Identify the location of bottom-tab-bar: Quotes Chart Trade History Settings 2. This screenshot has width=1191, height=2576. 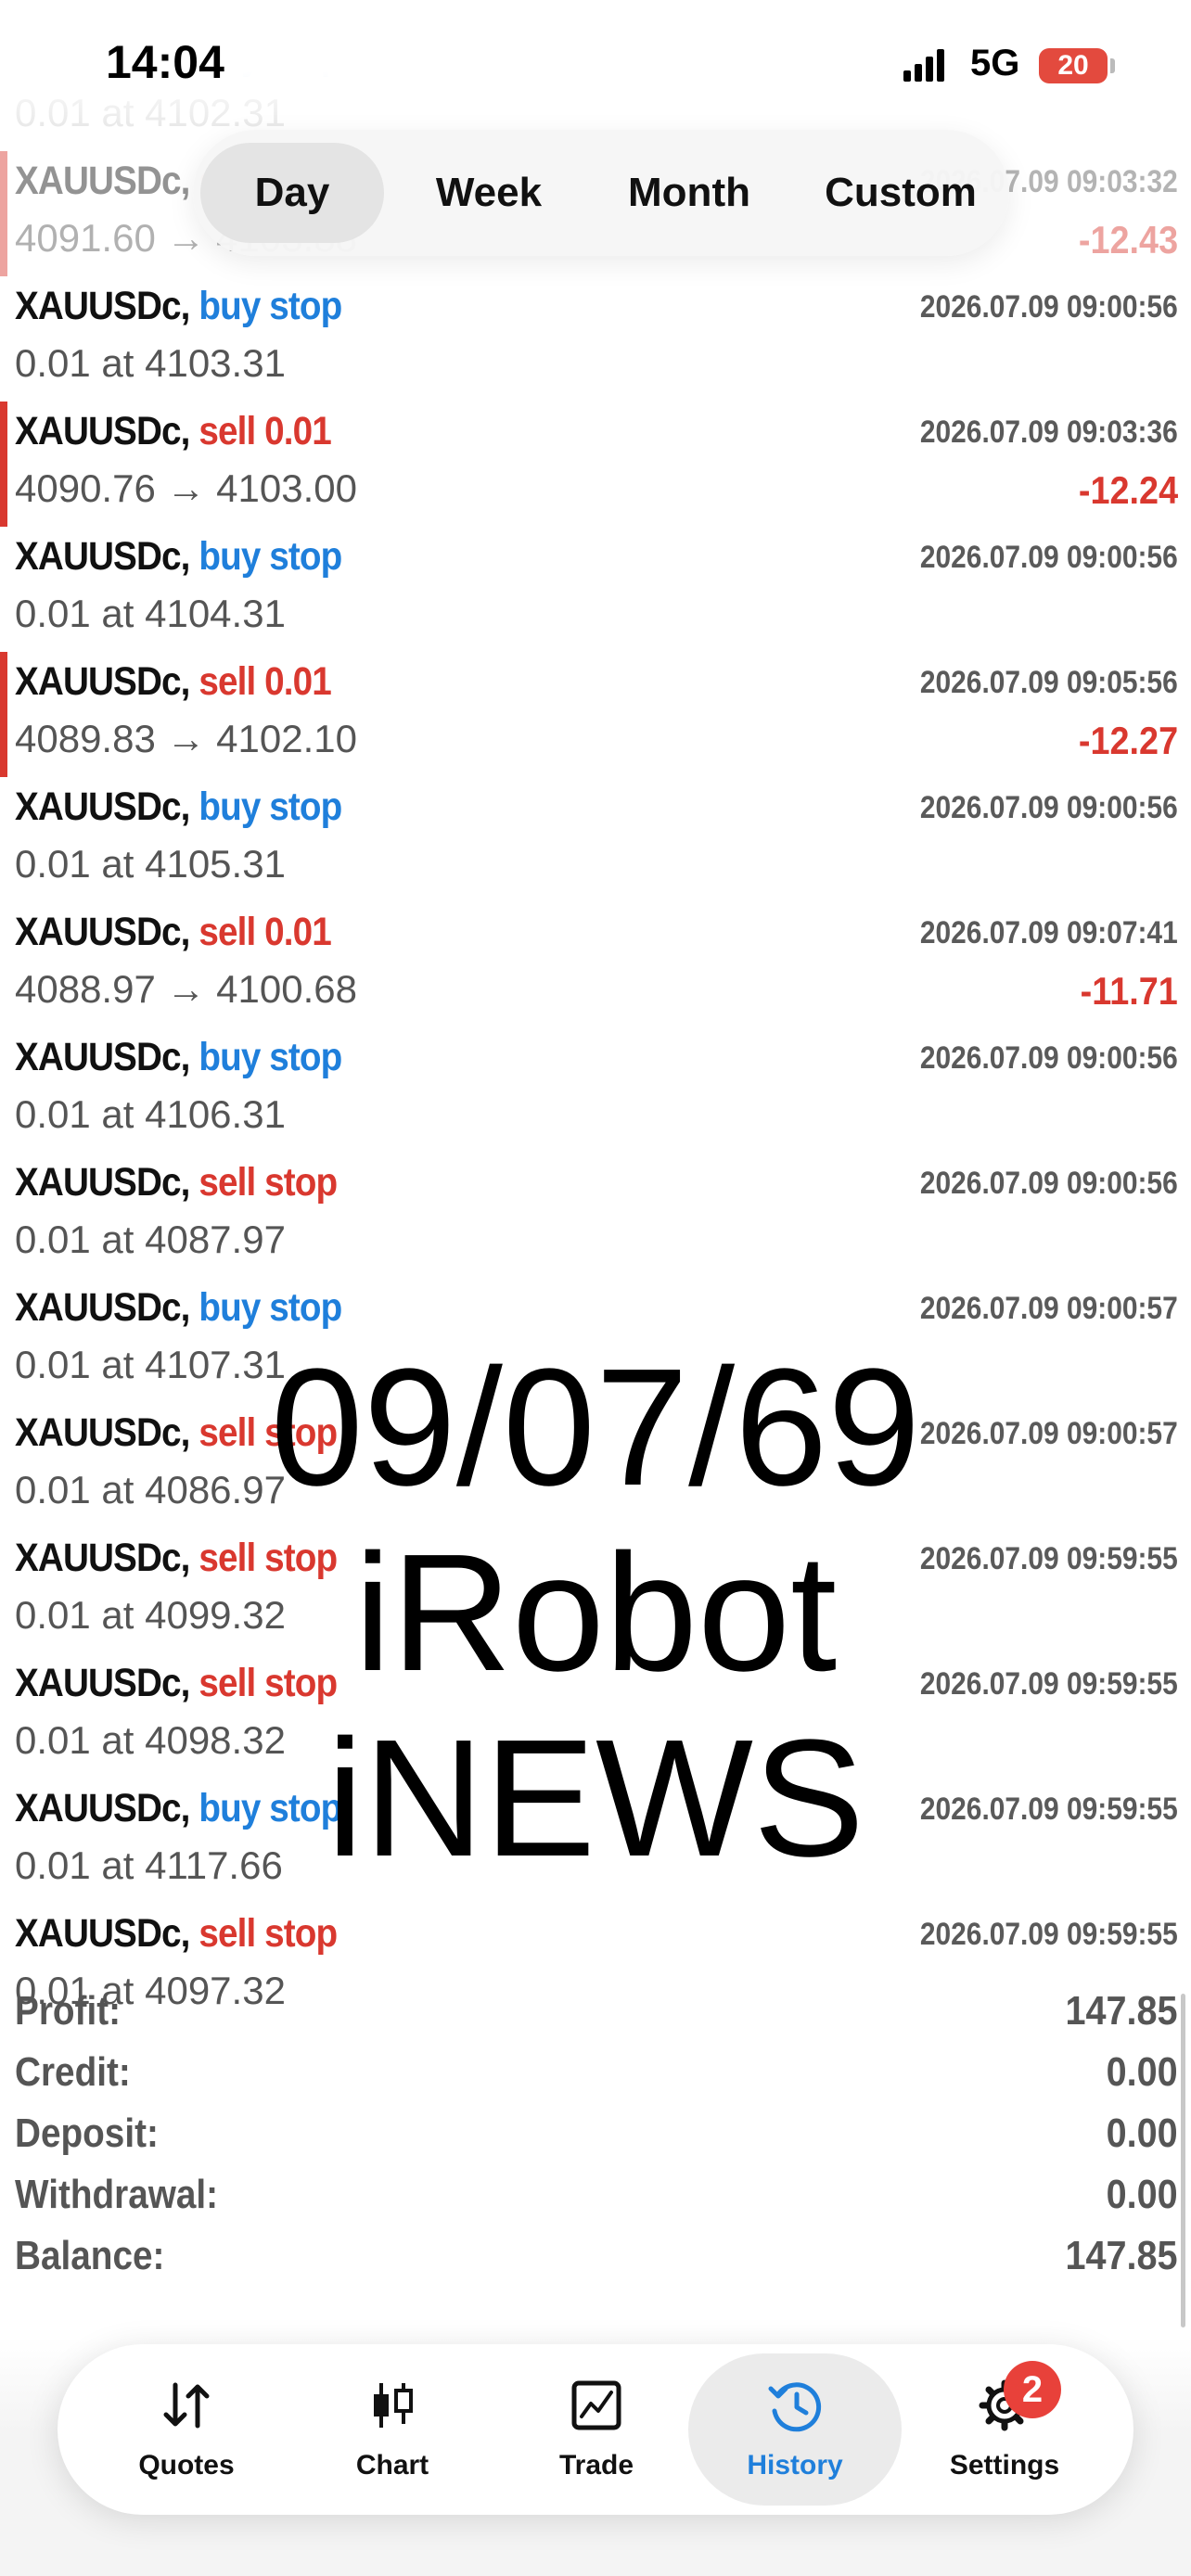
(595, 2430).